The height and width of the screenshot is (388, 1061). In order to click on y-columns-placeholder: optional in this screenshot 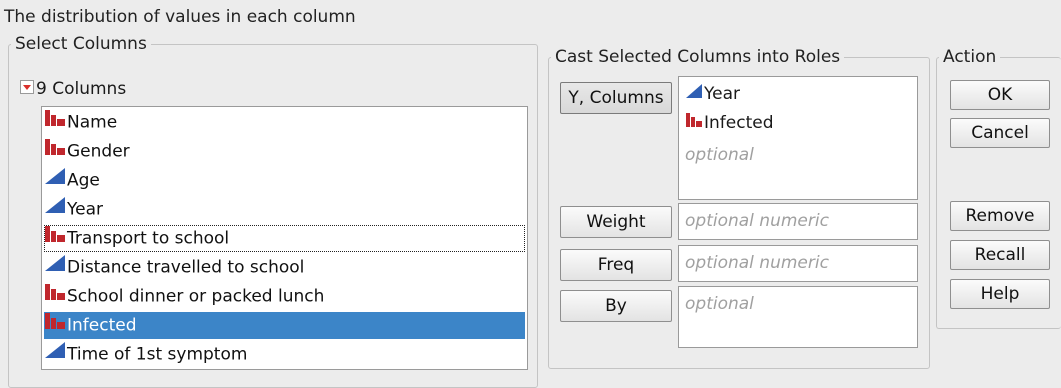, I will do `click(719, 155)`.